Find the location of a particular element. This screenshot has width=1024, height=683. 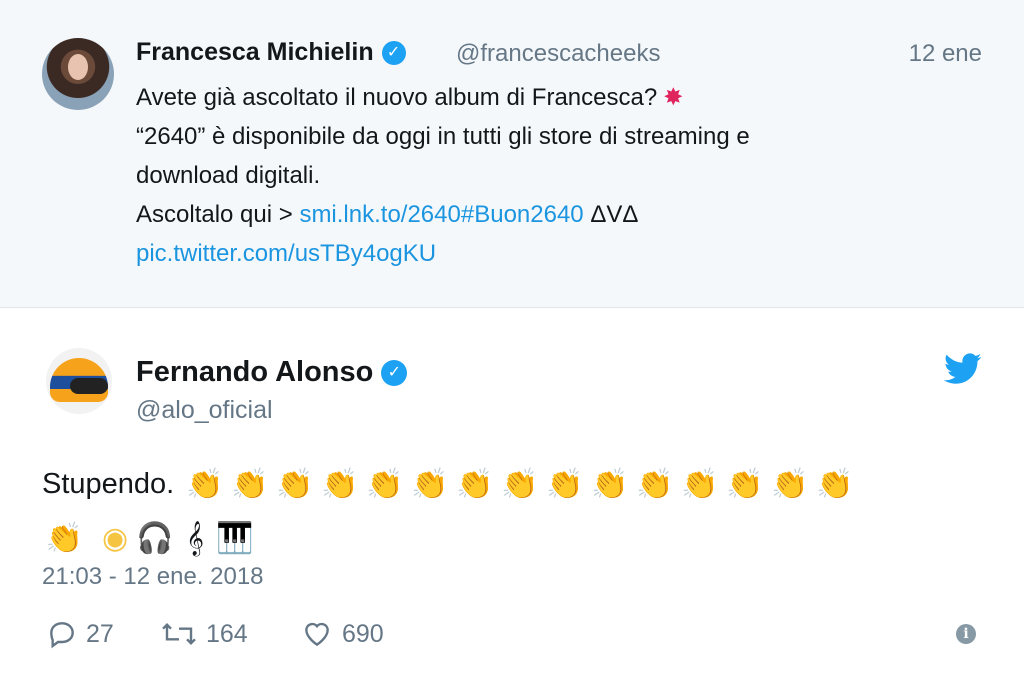

tweet-body: Stupendo. is located at coordinates (108, 484).